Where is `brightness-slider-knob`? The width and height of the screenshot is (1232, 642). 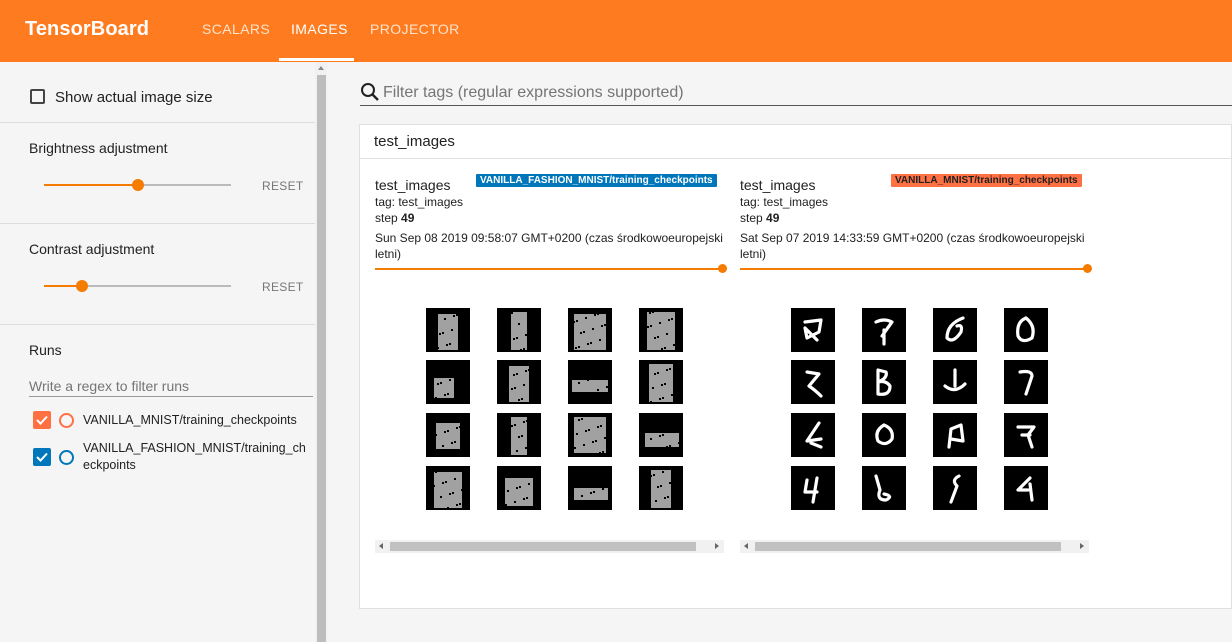 brightness-slider-knob is located at coordinates (138, 185).